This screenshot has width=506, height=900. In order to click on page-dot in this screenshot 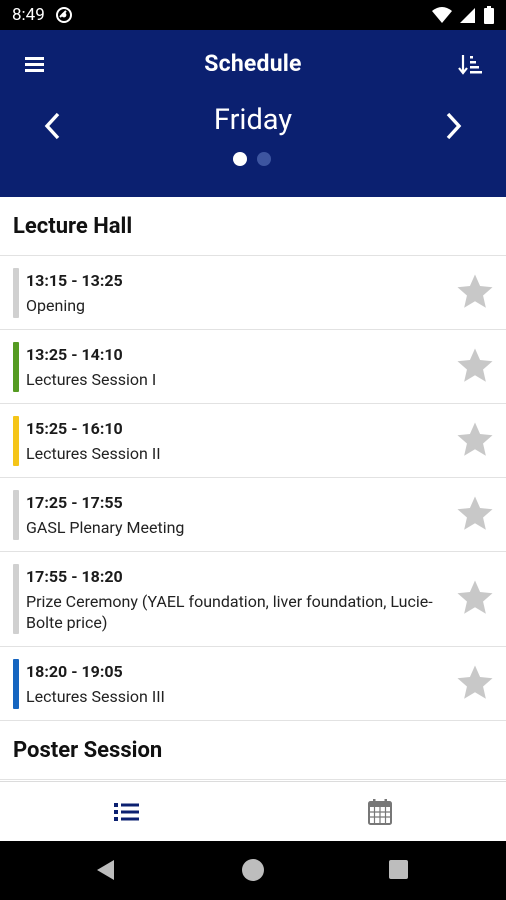, I will do `click(264, 159)`.